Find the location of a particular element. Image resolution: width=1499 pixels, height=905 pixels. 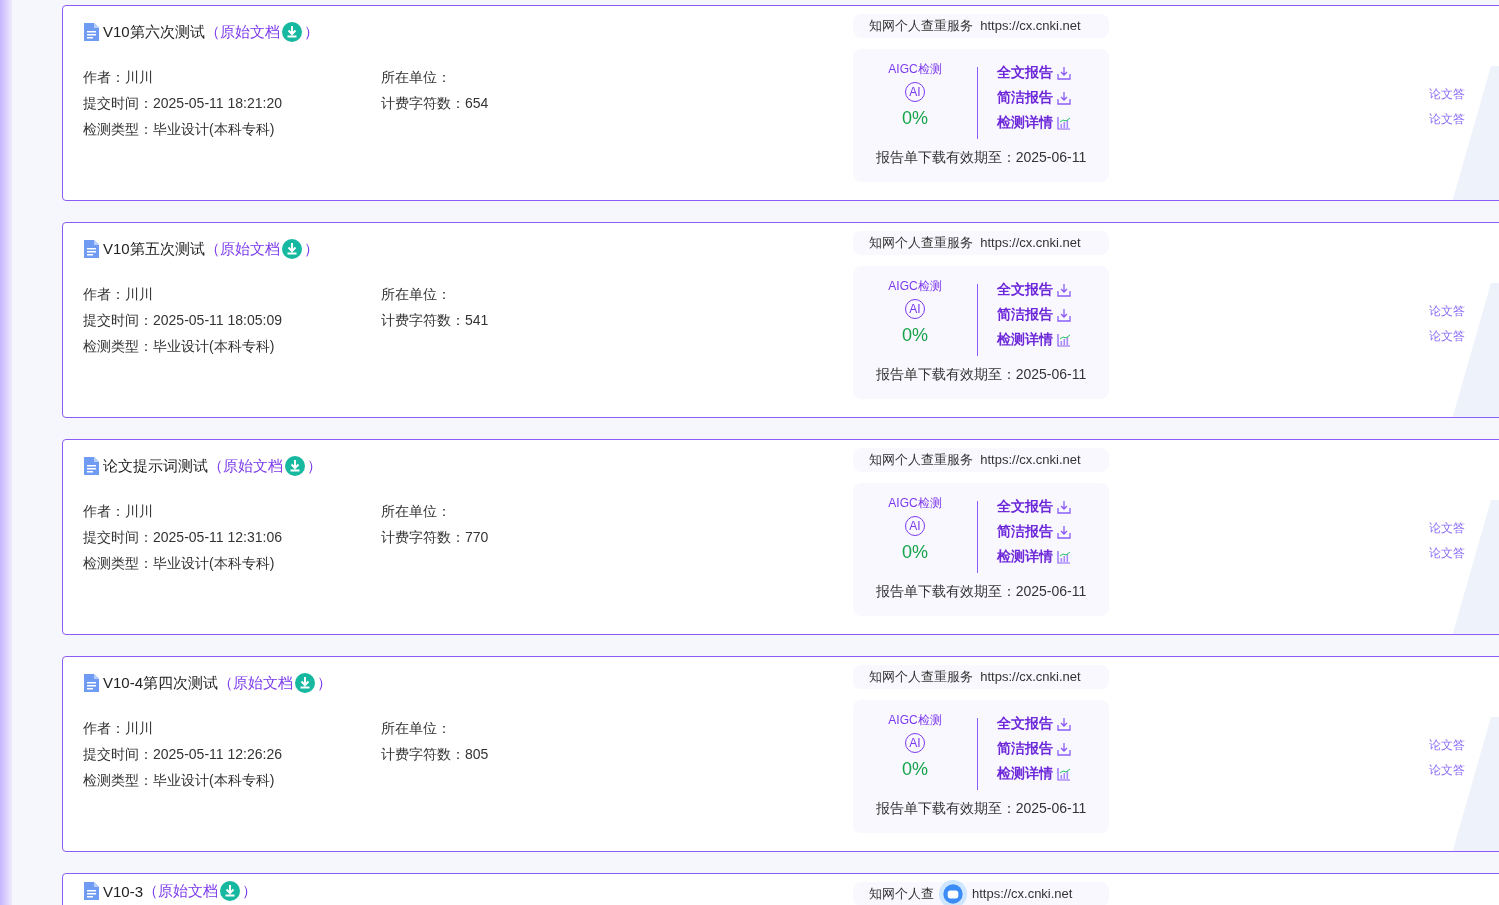

info-field: 计费字符数：770 is located at coordinates (530, 537).